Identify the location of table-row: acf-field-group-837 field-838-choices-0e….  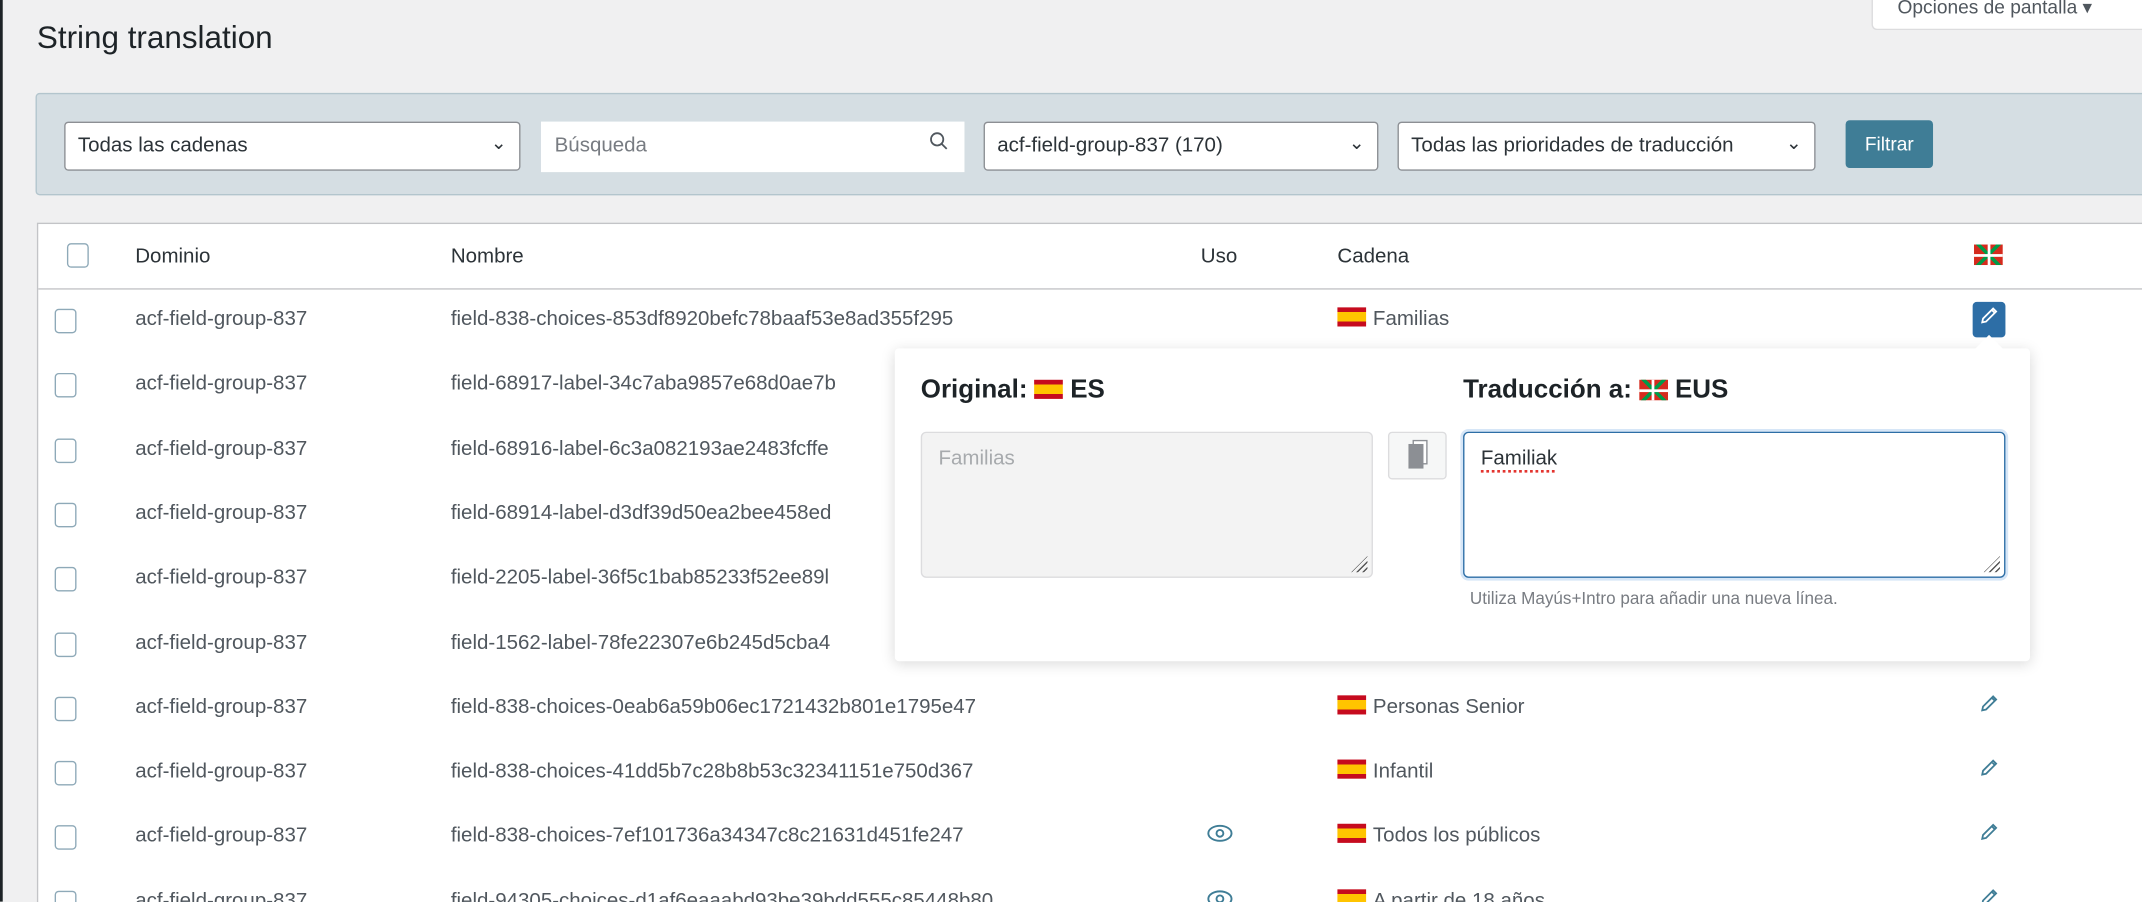
(1090, 708).